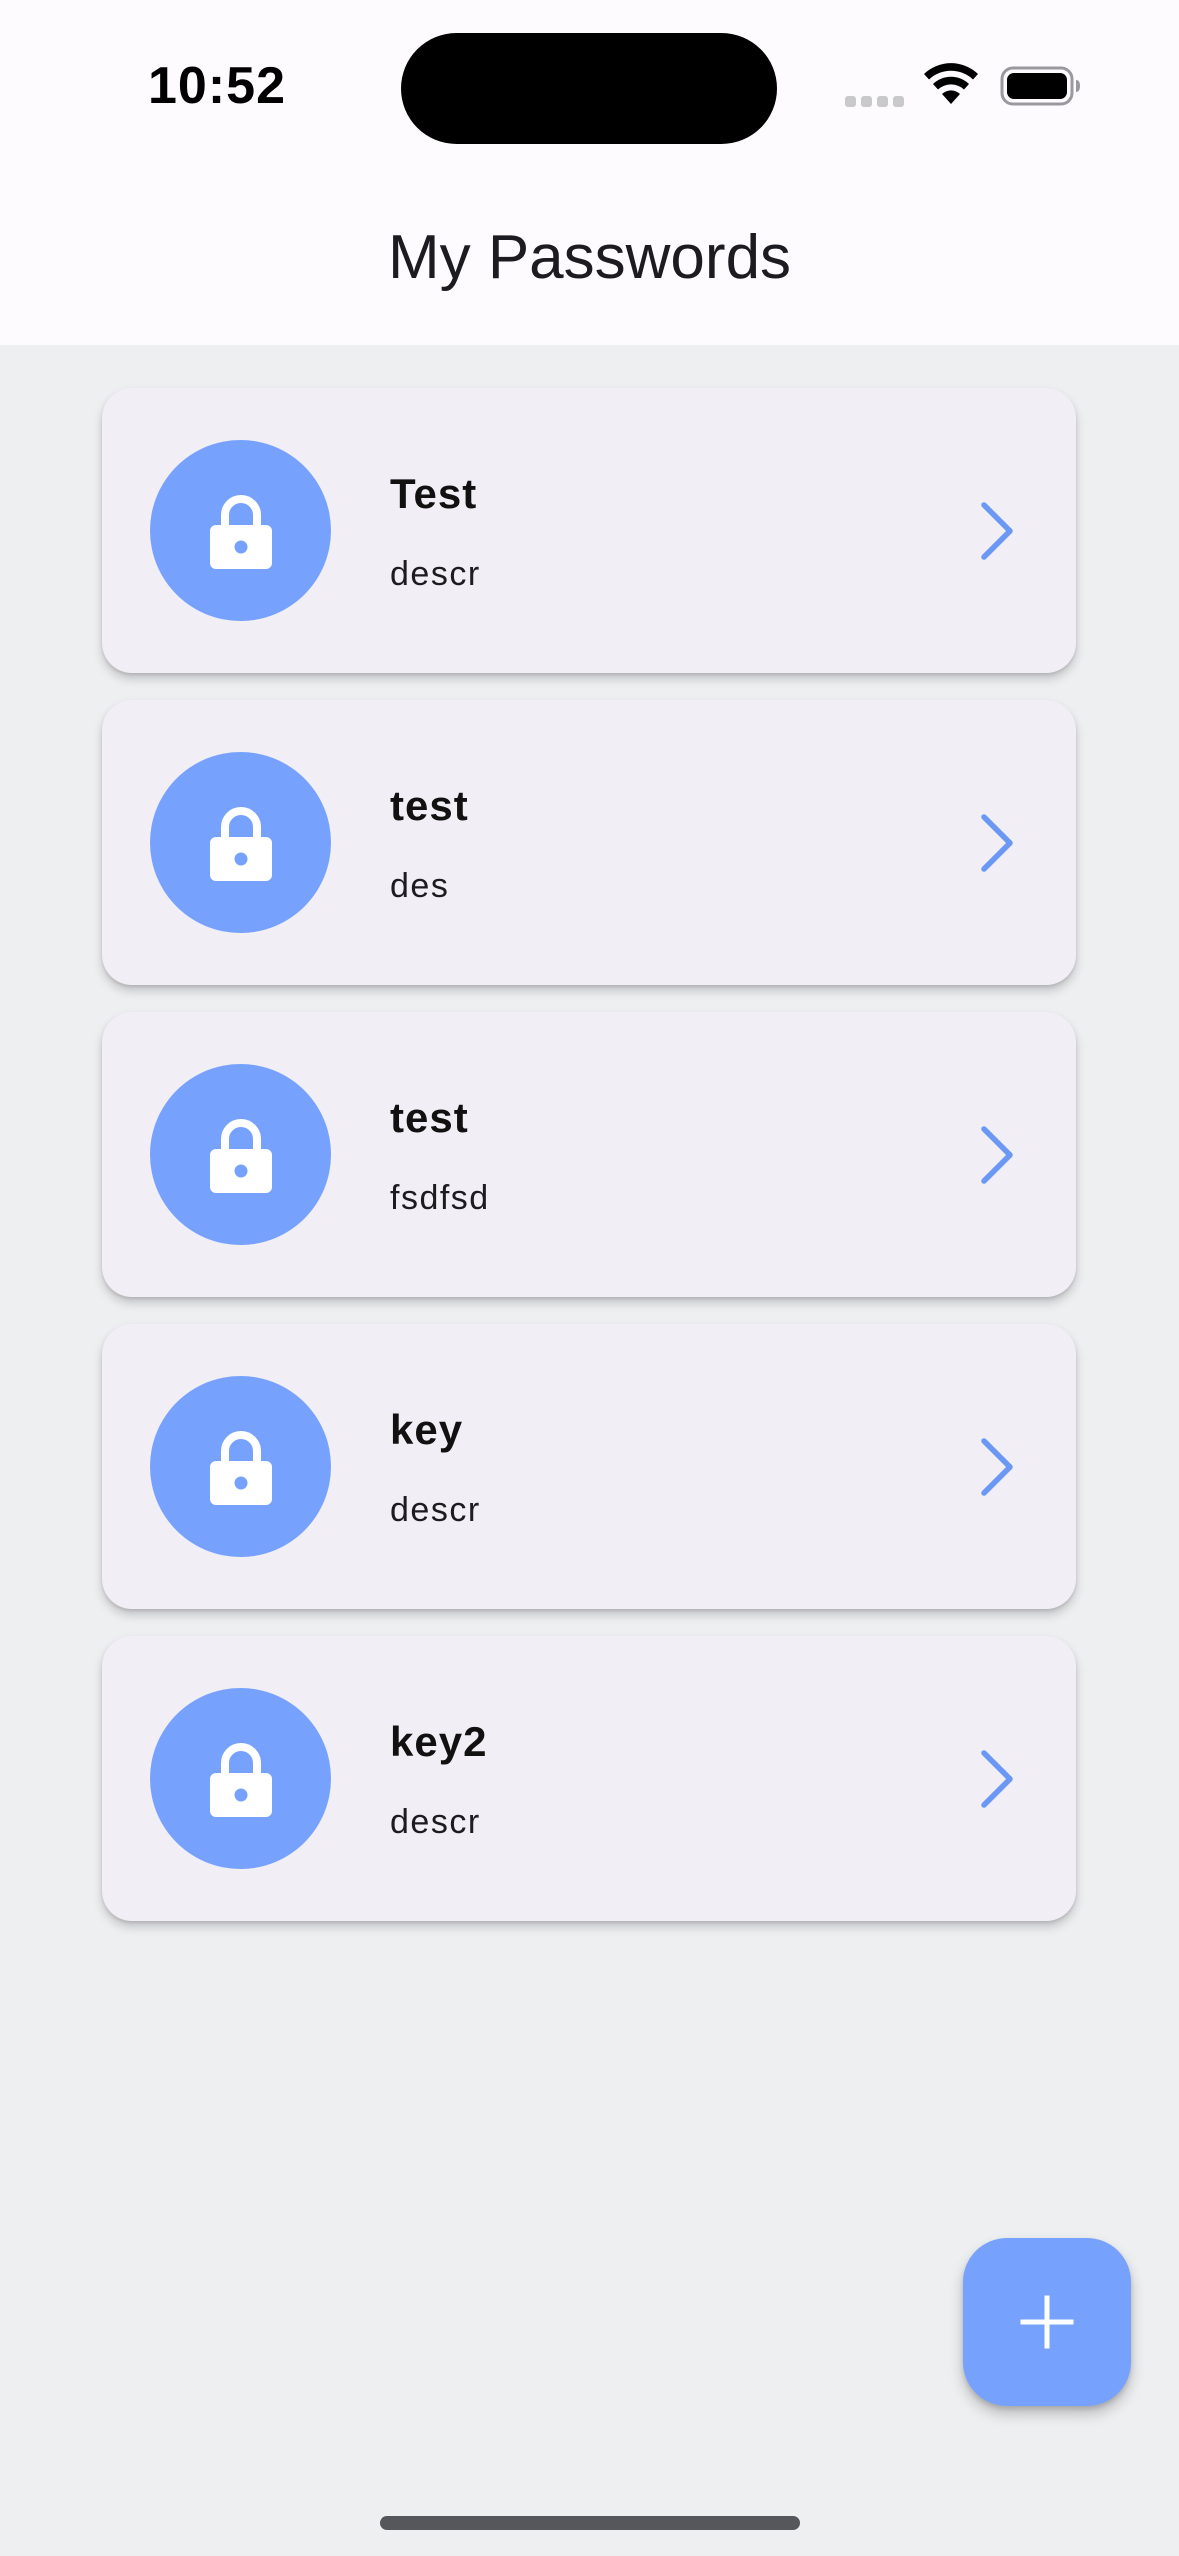  I want to click on top-app-bar: 10:52 My Passwords, so click(589, 172).